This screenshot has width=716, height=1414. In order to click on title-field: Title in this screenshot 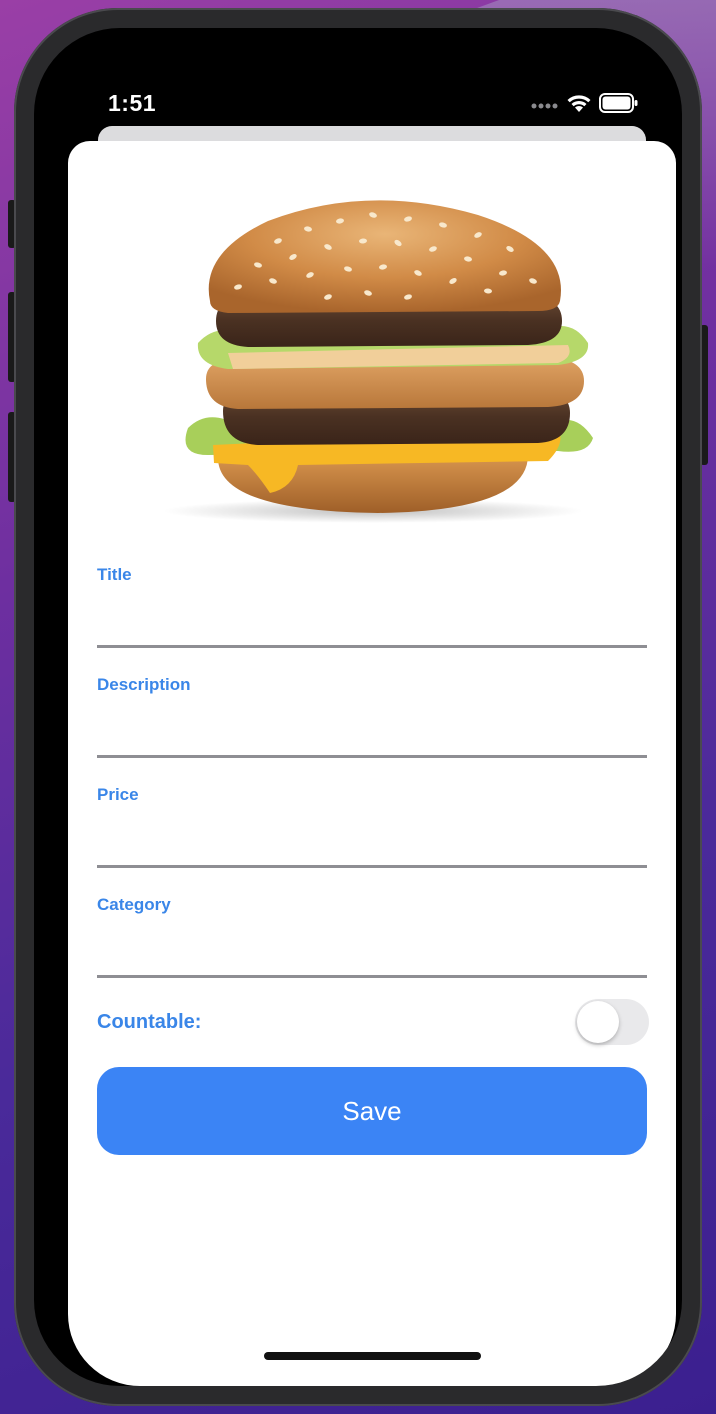, I will do `click(372, 606)`.